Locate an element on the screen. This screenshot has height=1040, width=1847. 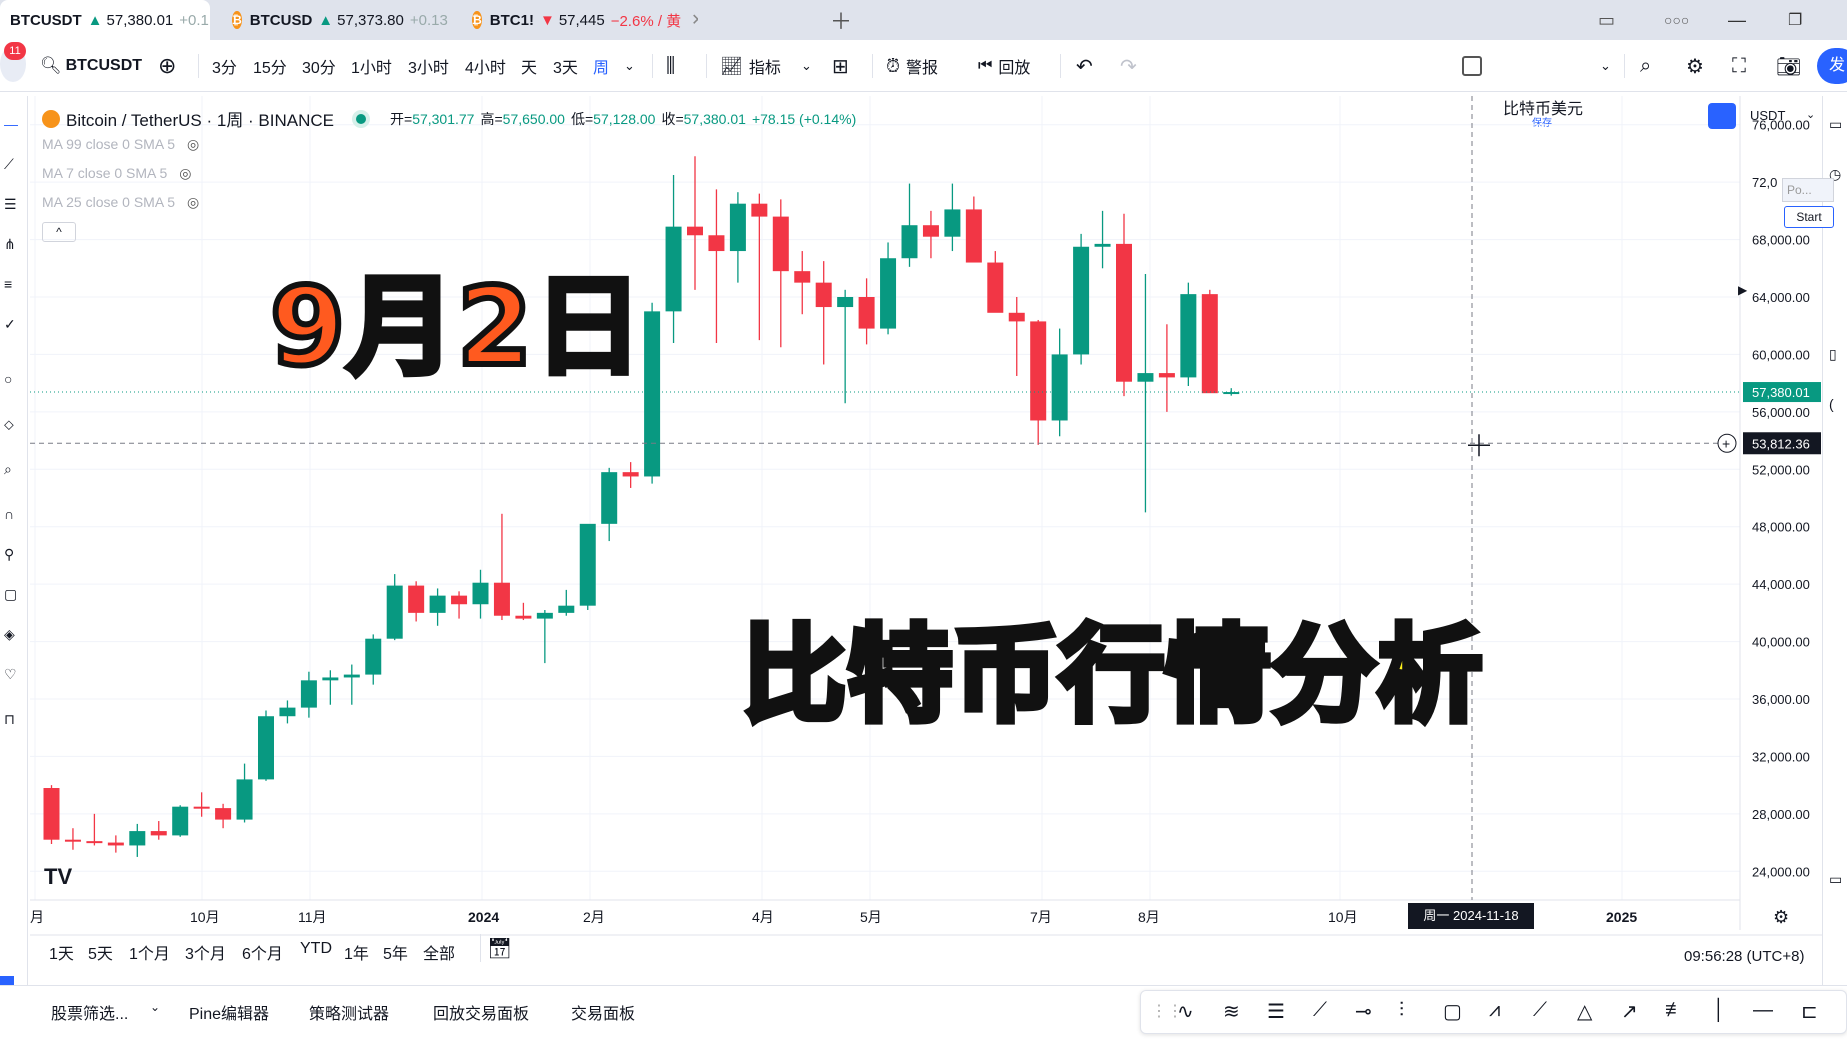
add-alert-plus-icon-glyph: + is located at coordinates (1726, 443).